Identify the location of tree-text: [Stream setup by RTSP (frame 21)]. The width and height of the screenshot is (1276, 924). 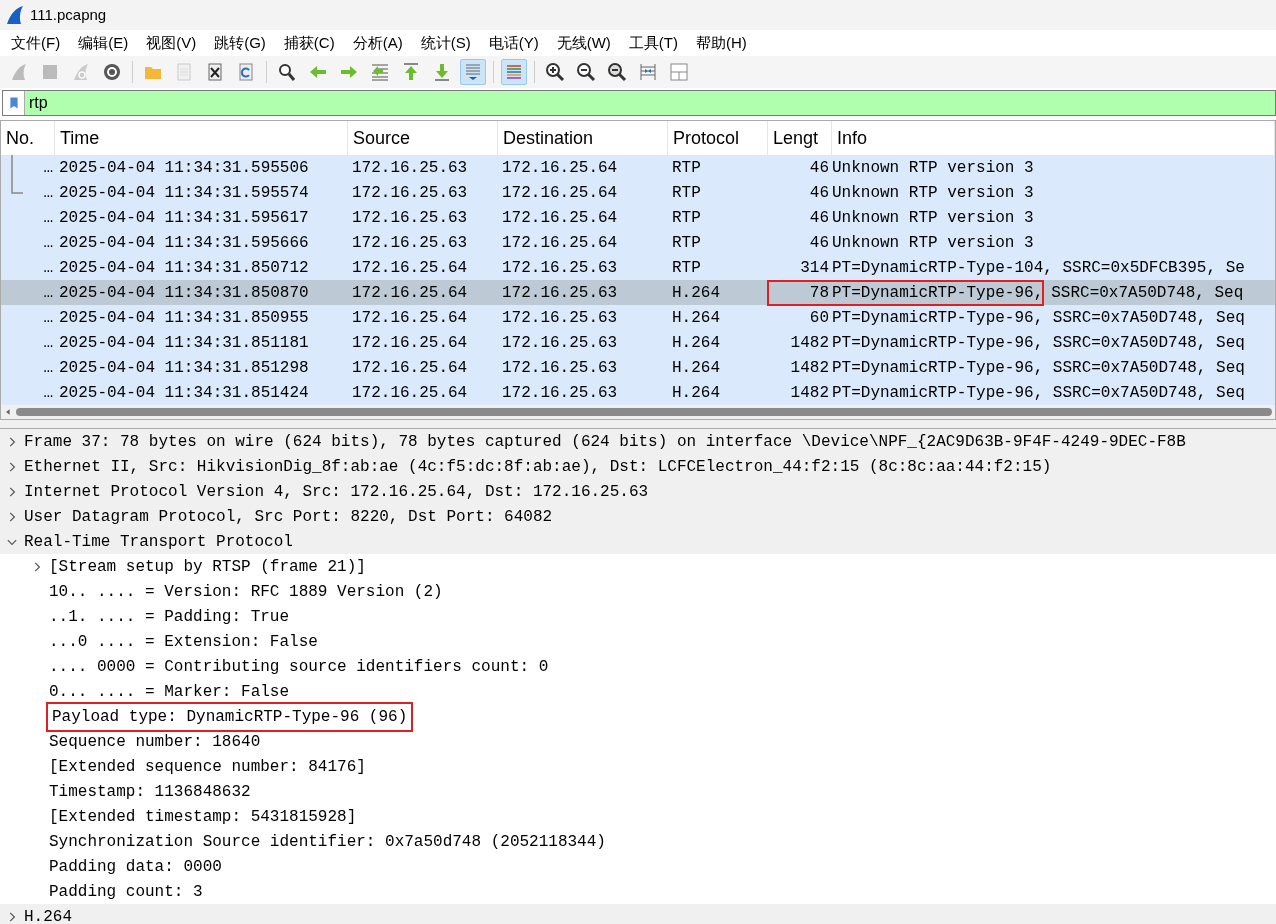
(207, 567).